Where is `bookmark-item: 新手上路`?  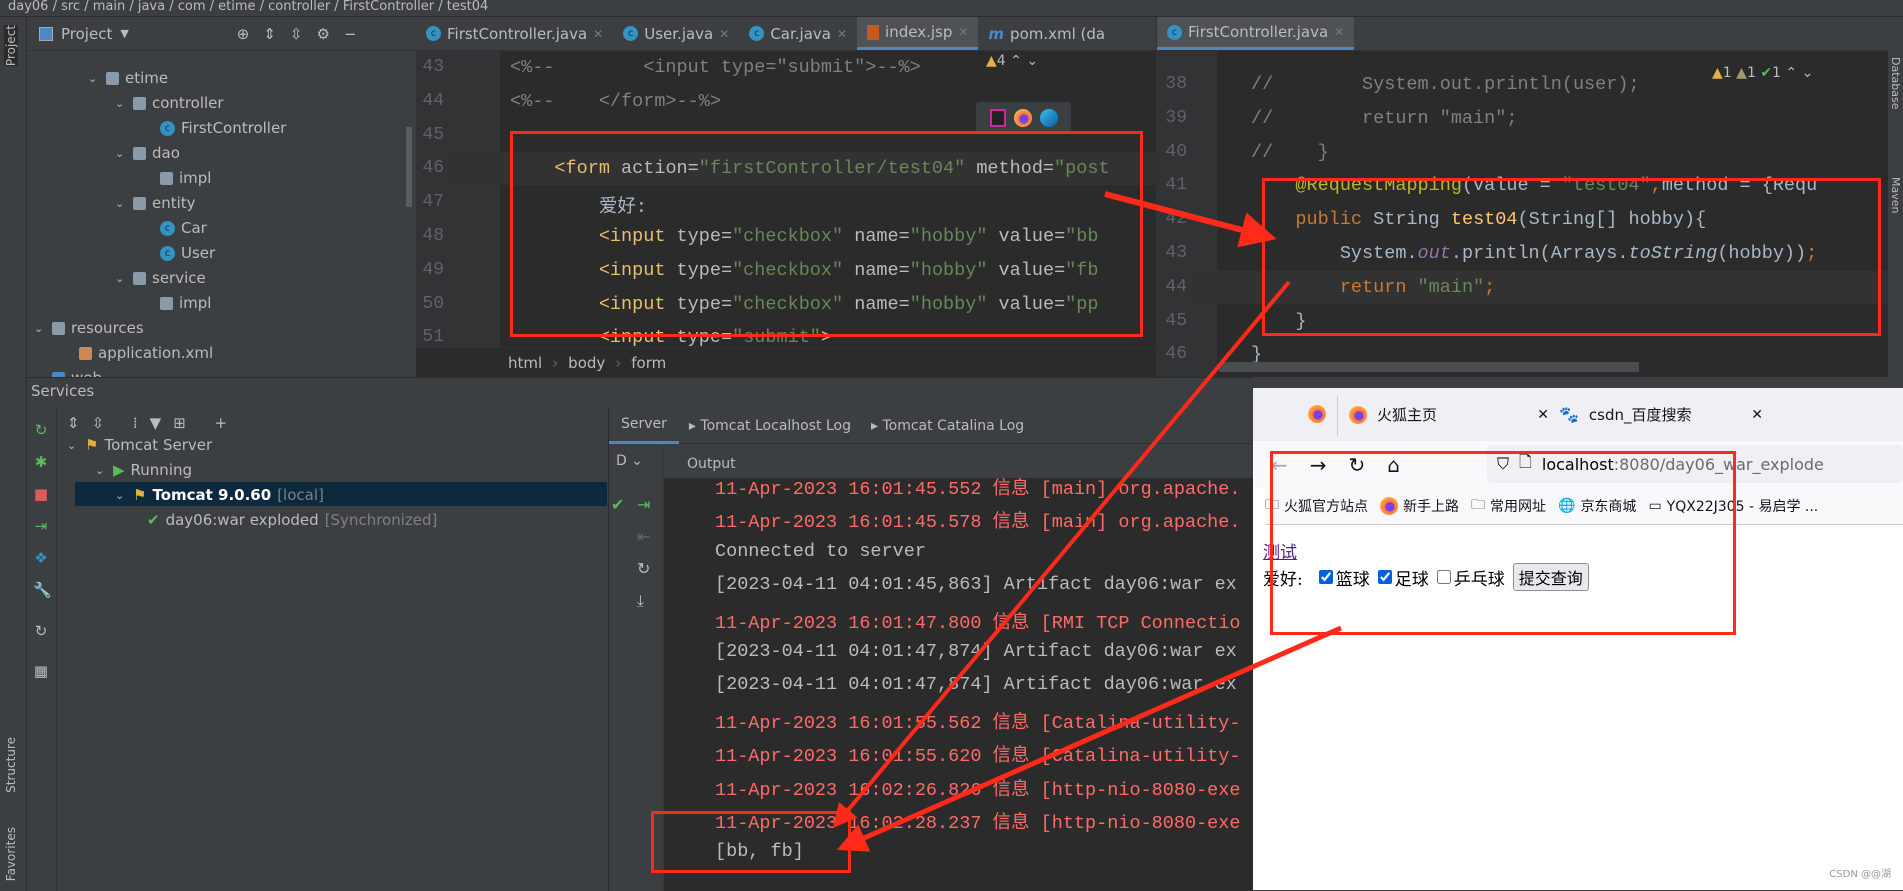 bookmark-item: 新手上路 is located at coordinates (1419, 506).